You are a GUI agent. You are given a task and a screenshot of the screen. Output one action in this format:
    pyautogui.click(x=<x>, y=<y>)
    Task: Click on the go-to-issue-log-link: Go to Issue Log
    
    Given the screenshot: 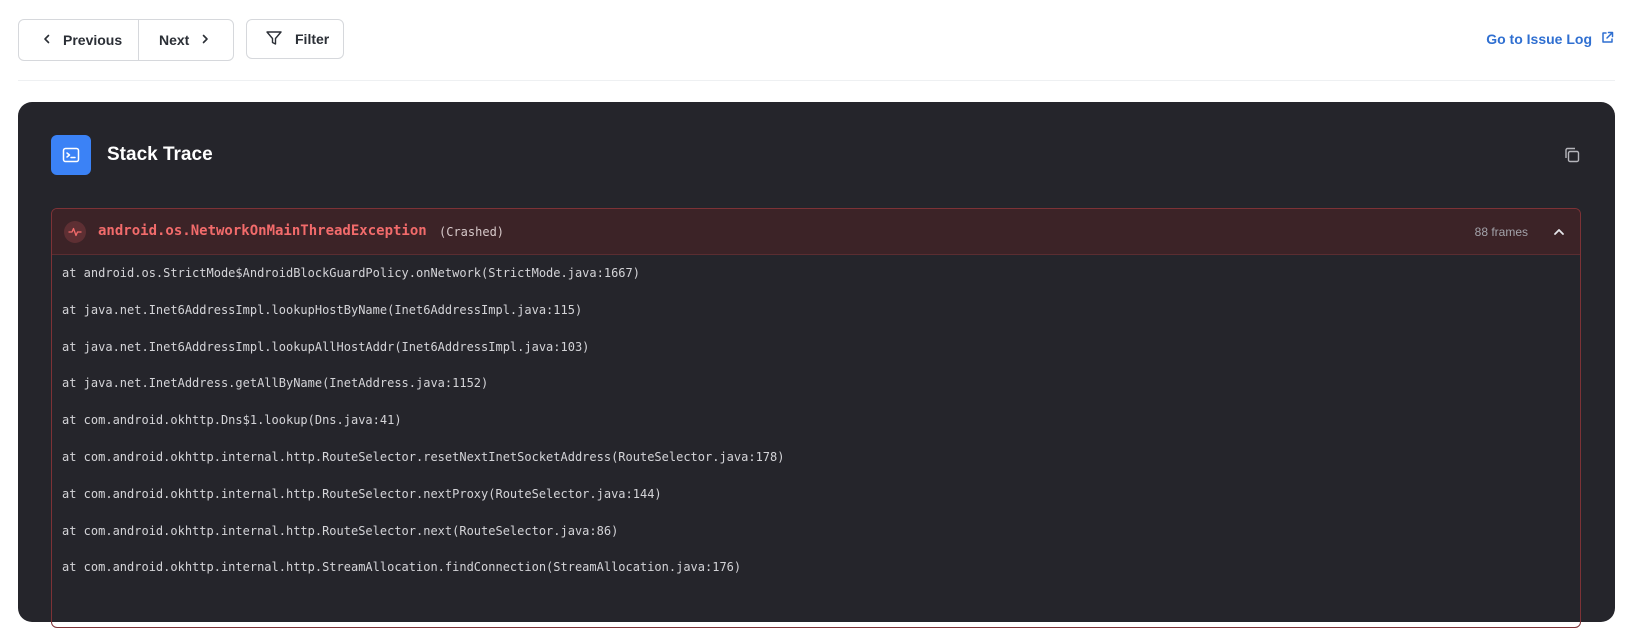 What is the action you would take?
    pyautogui.click(x=1550, y=39)
    